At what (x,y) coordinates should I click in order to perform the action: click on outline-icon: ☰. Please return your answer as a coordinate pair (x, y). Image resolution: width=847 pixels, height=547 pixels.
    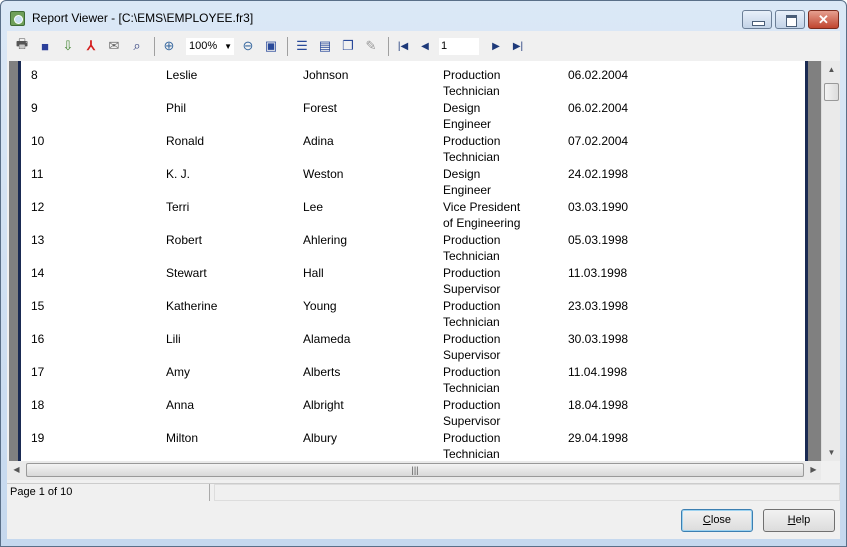
    Looking at the image, I should click on (302, 46).